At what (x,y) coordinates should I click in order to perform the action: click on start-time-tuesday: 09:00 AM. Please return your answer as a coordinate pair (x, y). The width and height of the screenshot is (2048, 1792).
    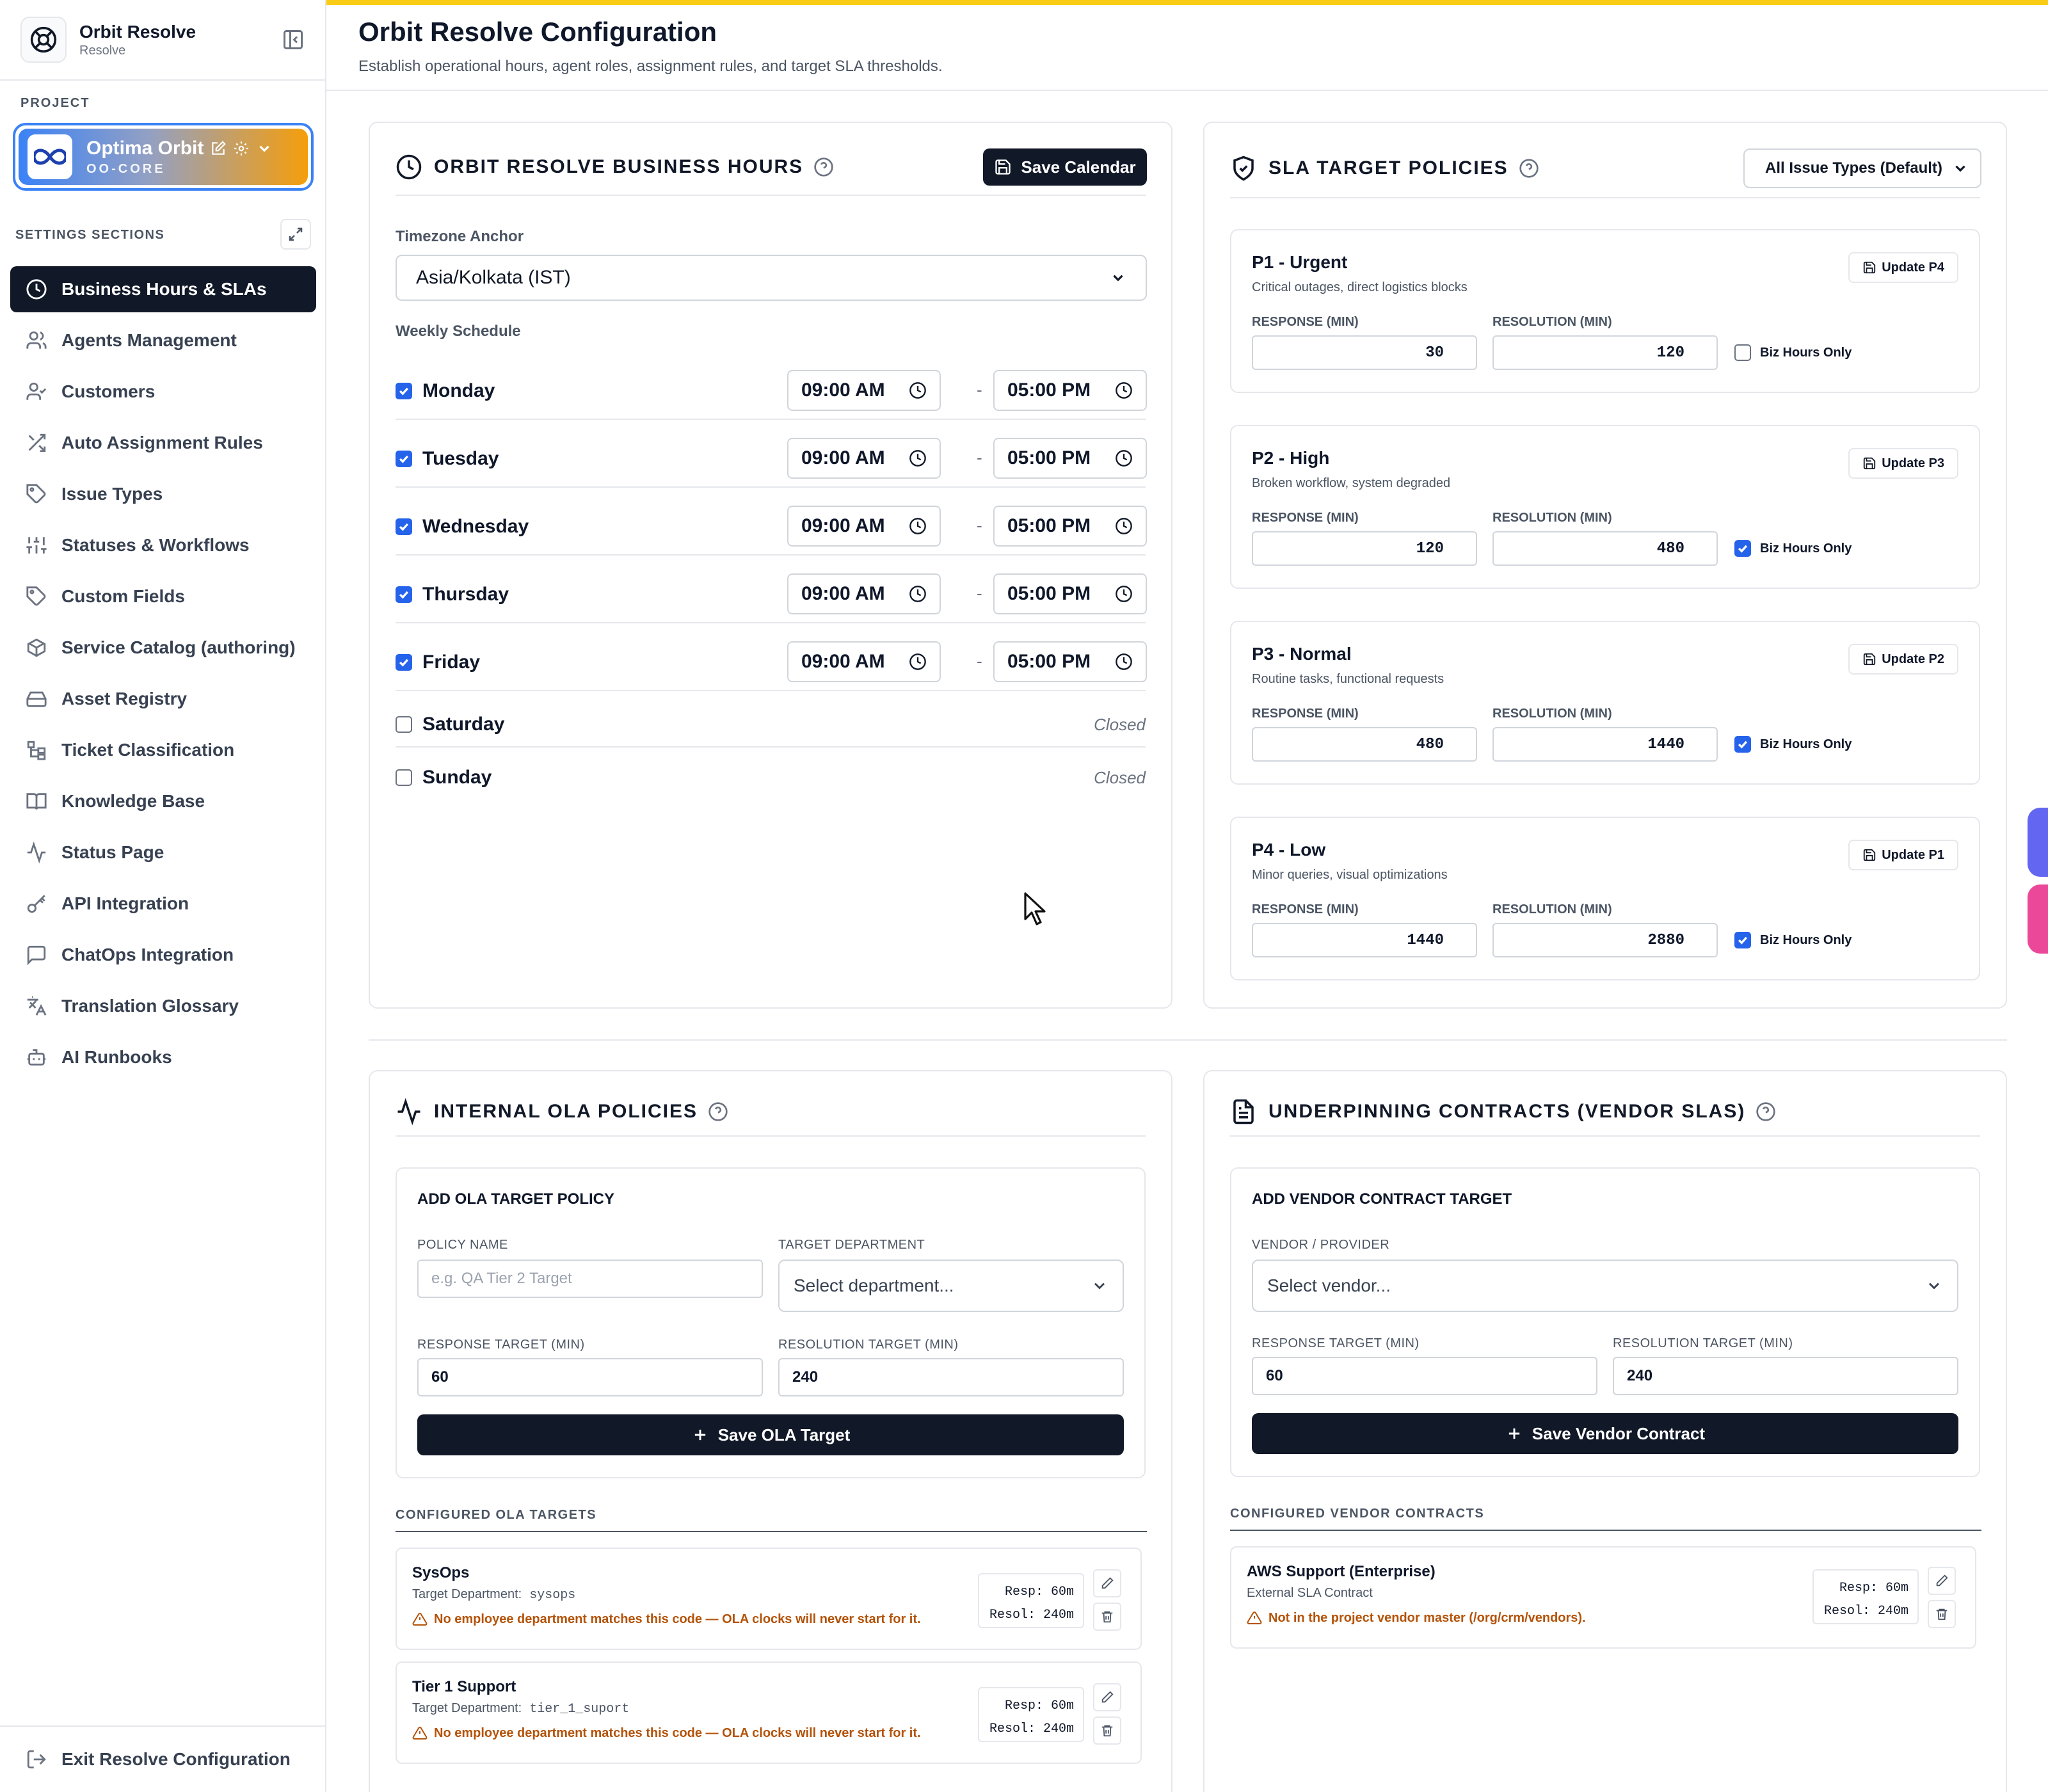
    Looking at the image, I should click on (864, 458).